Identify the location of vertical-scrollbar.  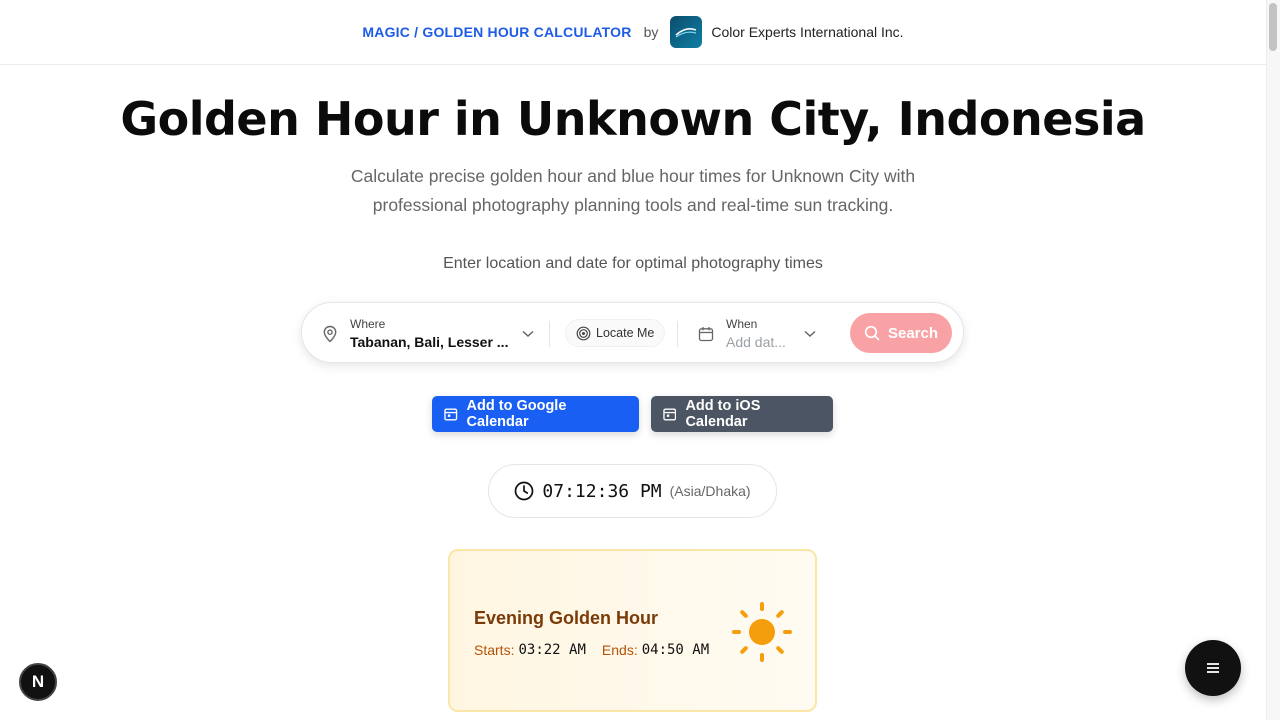
(1273, 360).